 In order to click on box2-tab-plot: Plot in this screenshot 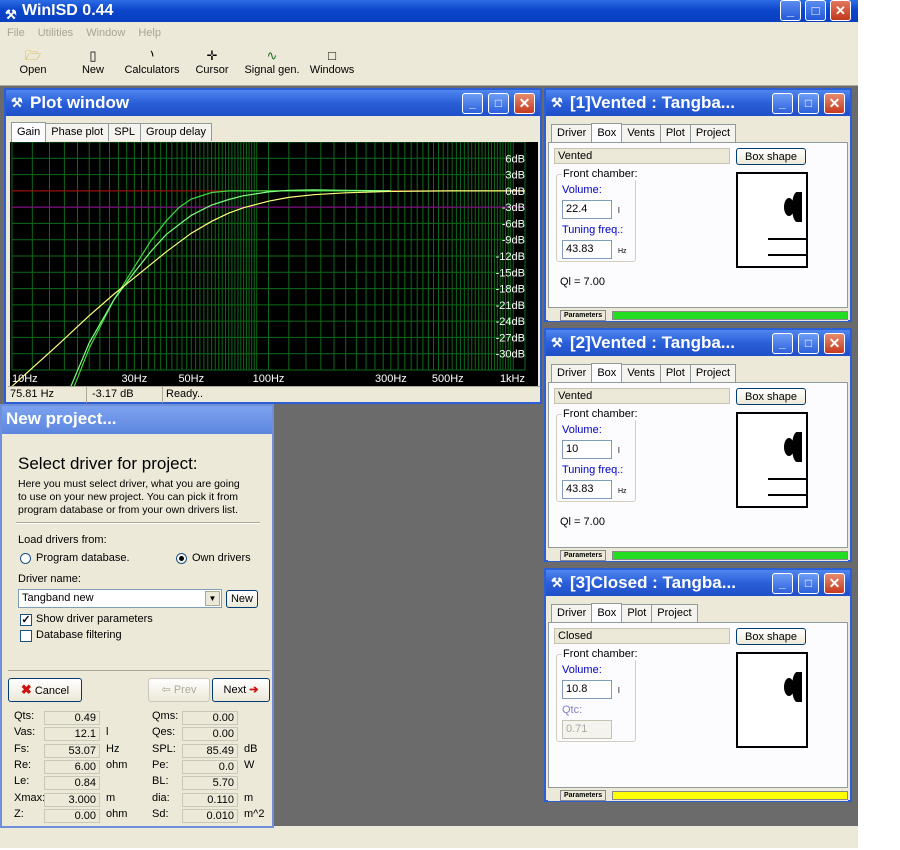, I will do `click(675, 373)`.